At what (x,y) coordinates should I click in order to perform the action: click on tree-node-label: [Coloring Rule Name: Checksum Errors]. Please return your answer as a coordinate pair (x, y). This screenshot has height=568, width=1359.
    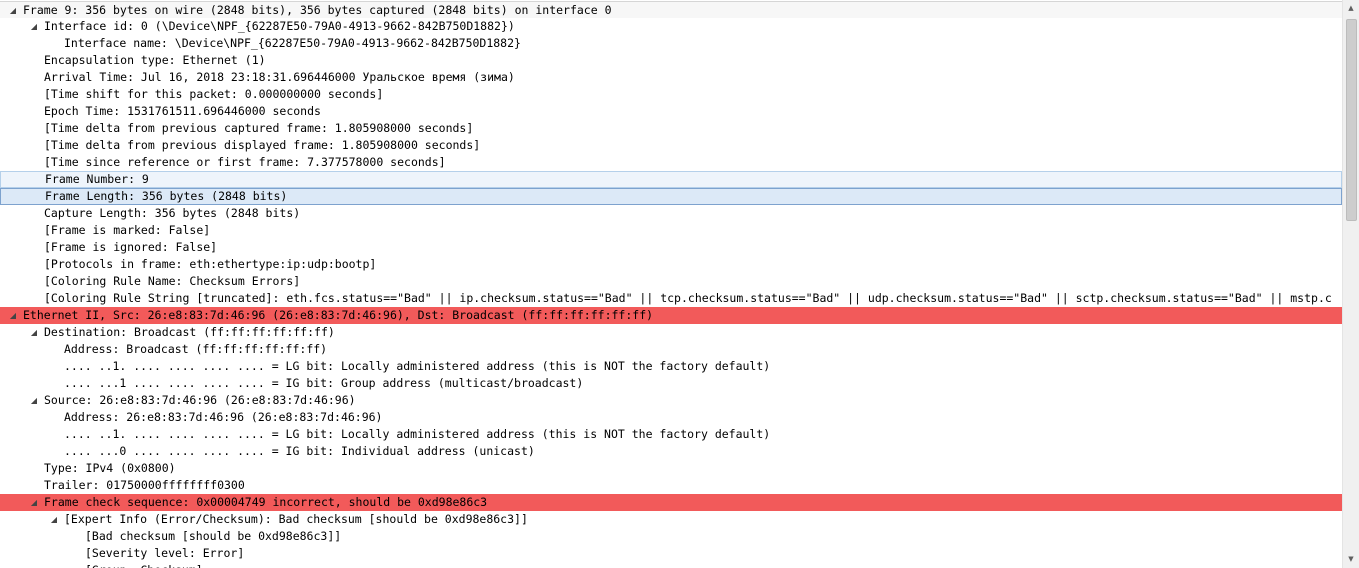
    Looking at the image, I should click on (172, 281).